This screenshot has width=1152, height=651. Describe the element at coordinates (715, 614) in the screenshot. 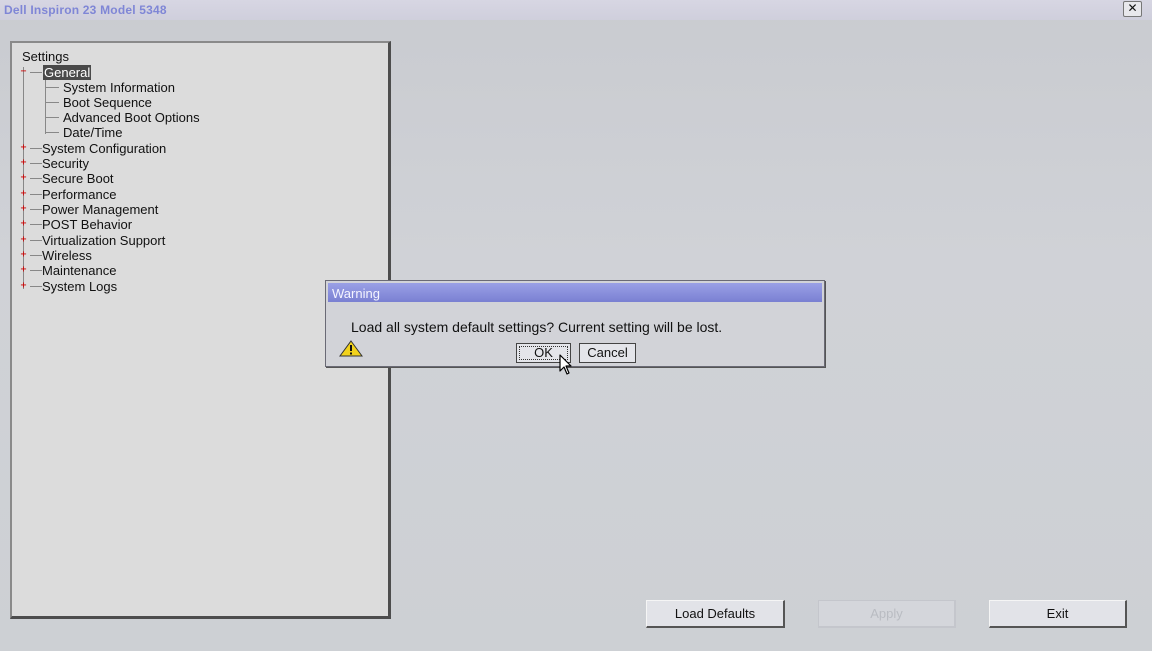

I see `load-defaults-button: Load Defaults` at that location.